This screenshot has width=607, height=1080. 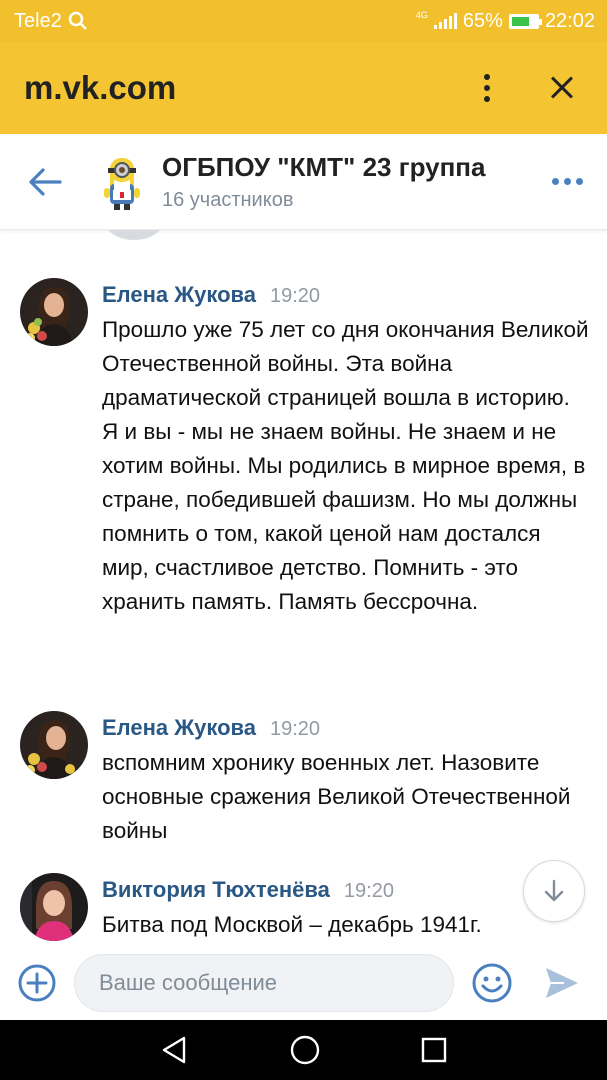 I want to click on chat-header: ОГБПОУ "КМТ" 23 группа 16 участников, so click(x=303, y=182).